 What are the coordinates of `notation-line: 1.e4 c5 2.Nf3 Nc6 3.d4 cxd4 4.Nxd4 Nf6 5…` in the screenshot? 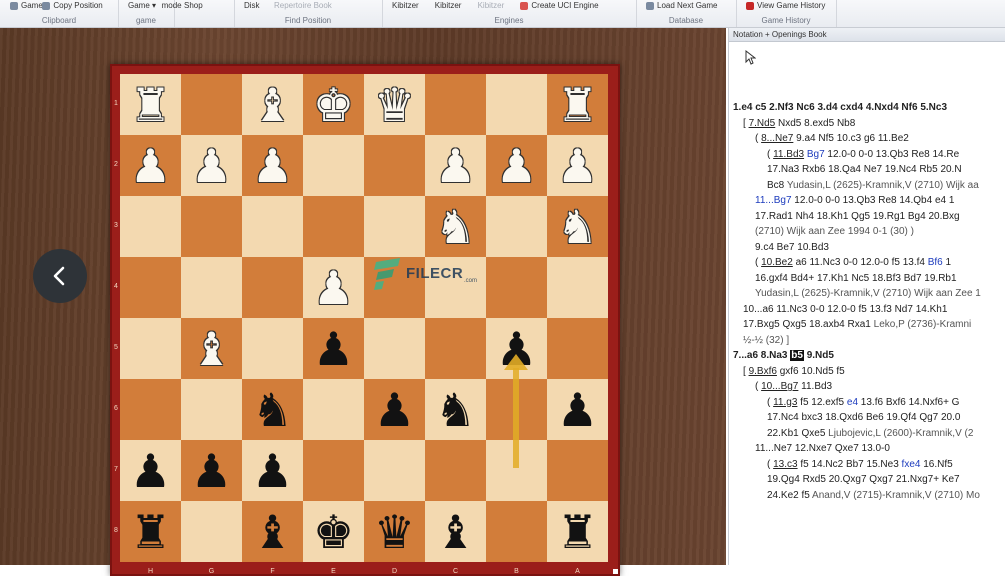 It's located at (867, 108).